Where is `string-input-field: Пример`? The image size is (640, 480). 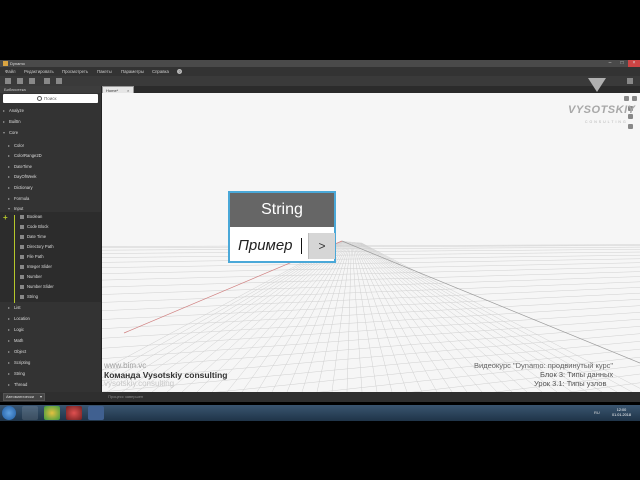
string-input-field: Пример is located at coordinates (271, 246).